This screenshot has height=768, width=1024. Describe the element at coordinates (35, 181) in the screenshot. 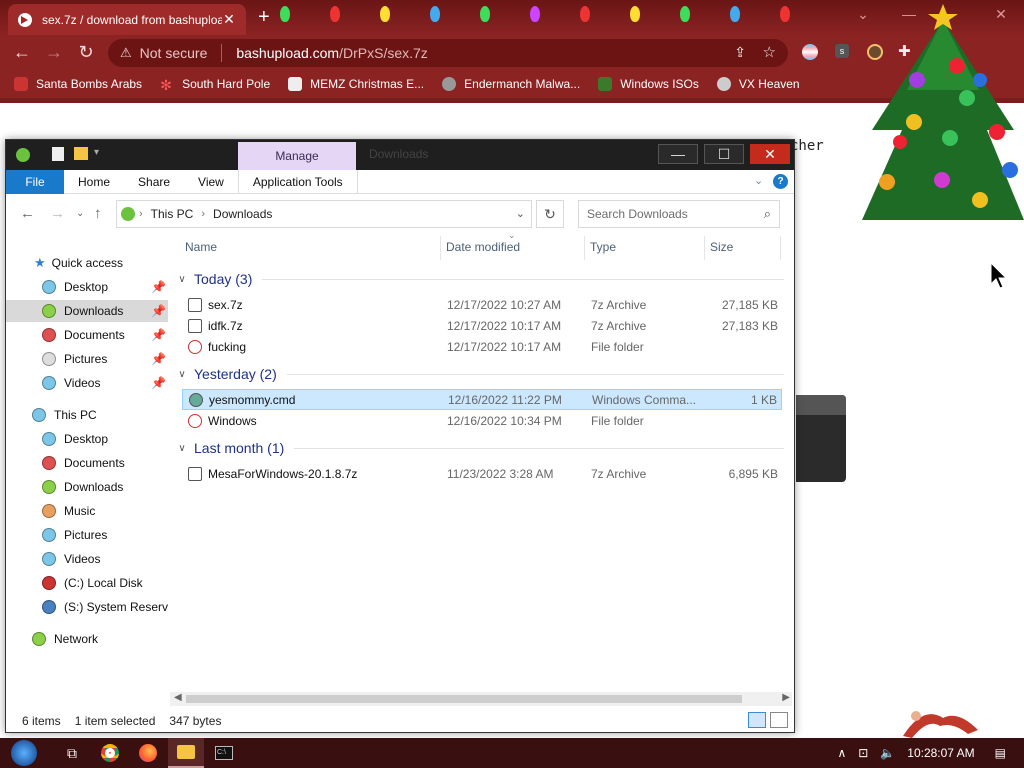

I see `tab-file: File` at that location.